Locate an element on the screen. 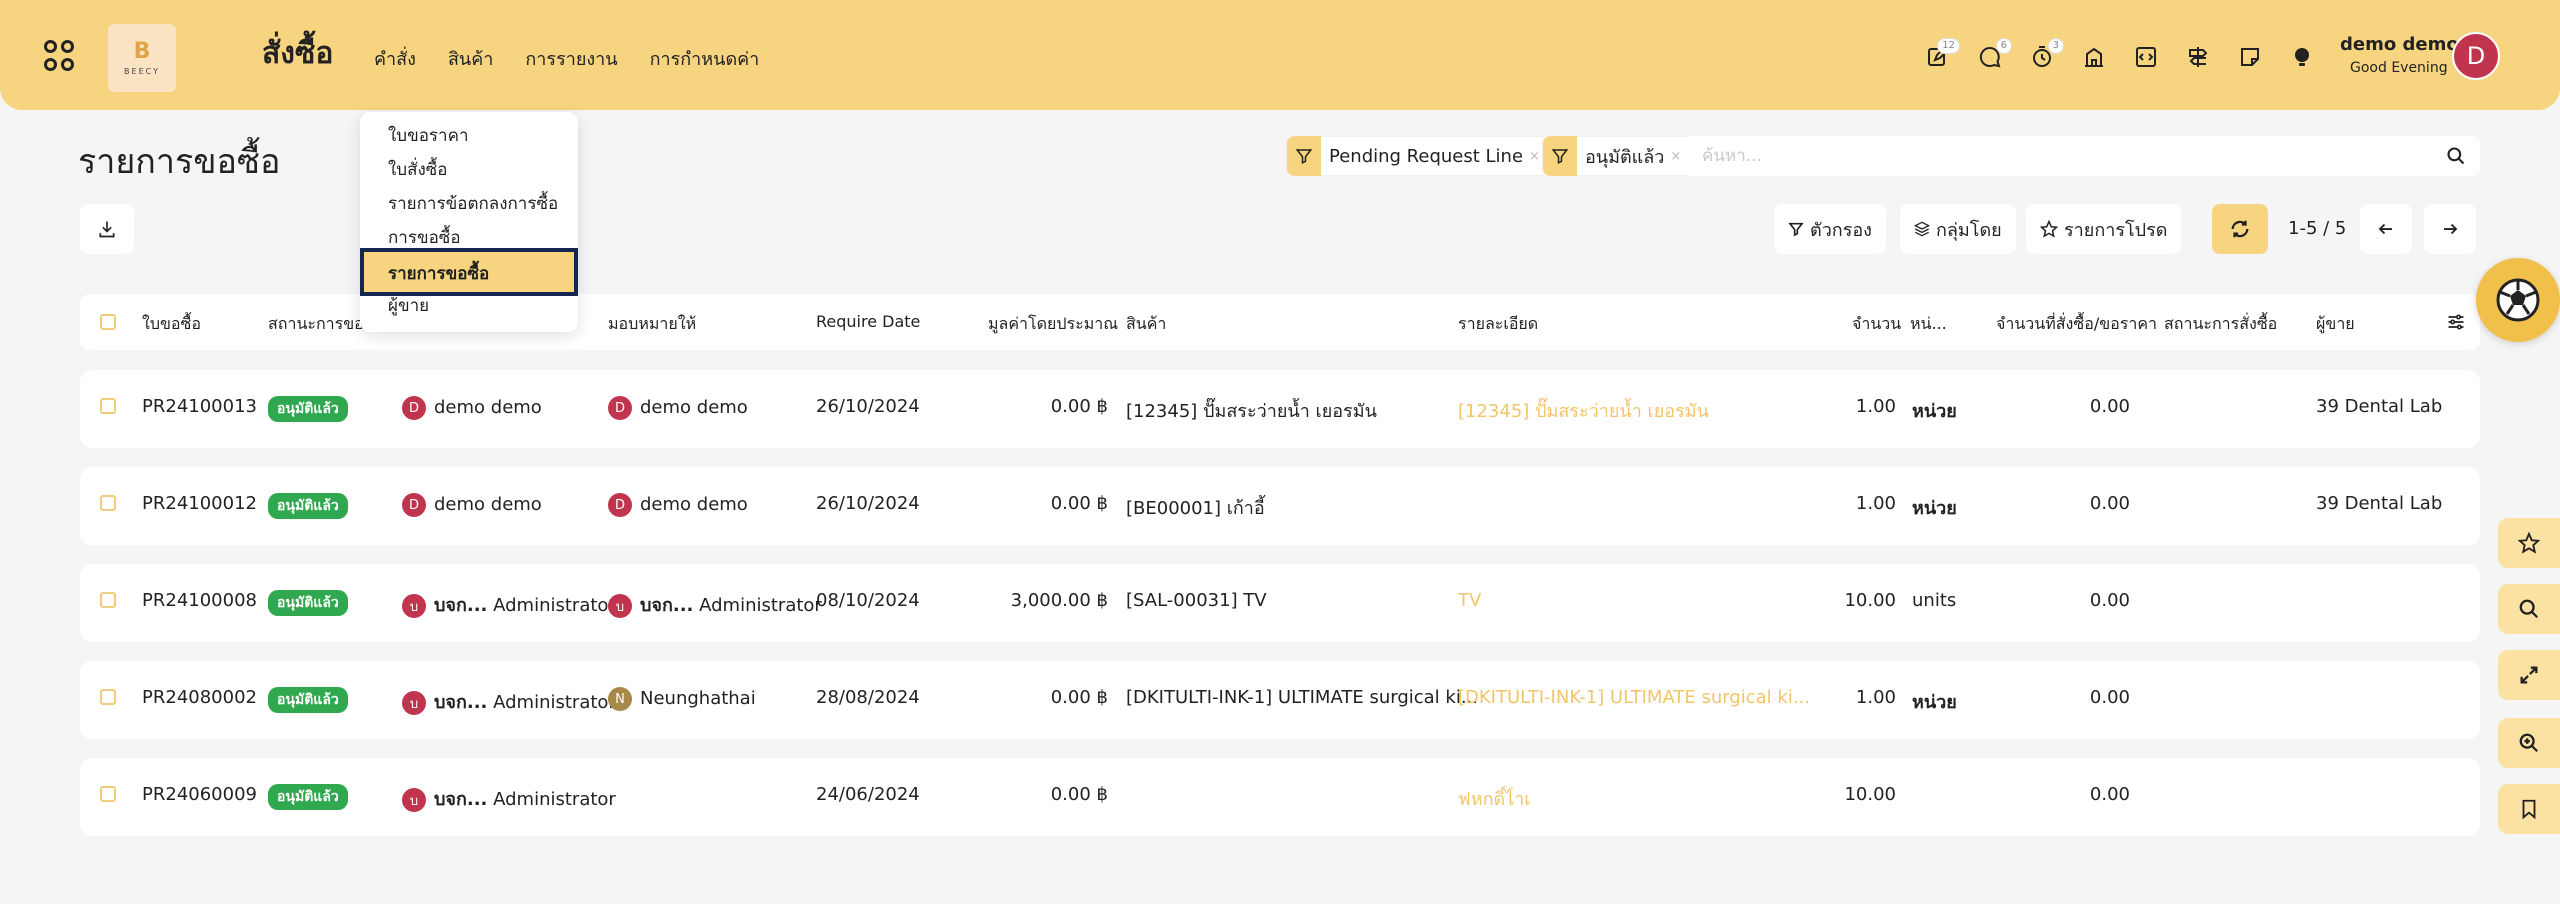  menu-configuration: การกำหนดค่า is located at coordinates (705, 58).